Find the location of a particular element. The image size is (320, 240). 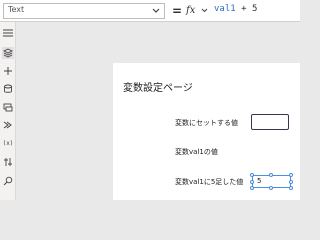

formula-input: val1 + 5 is located at coordinates (235, 9).